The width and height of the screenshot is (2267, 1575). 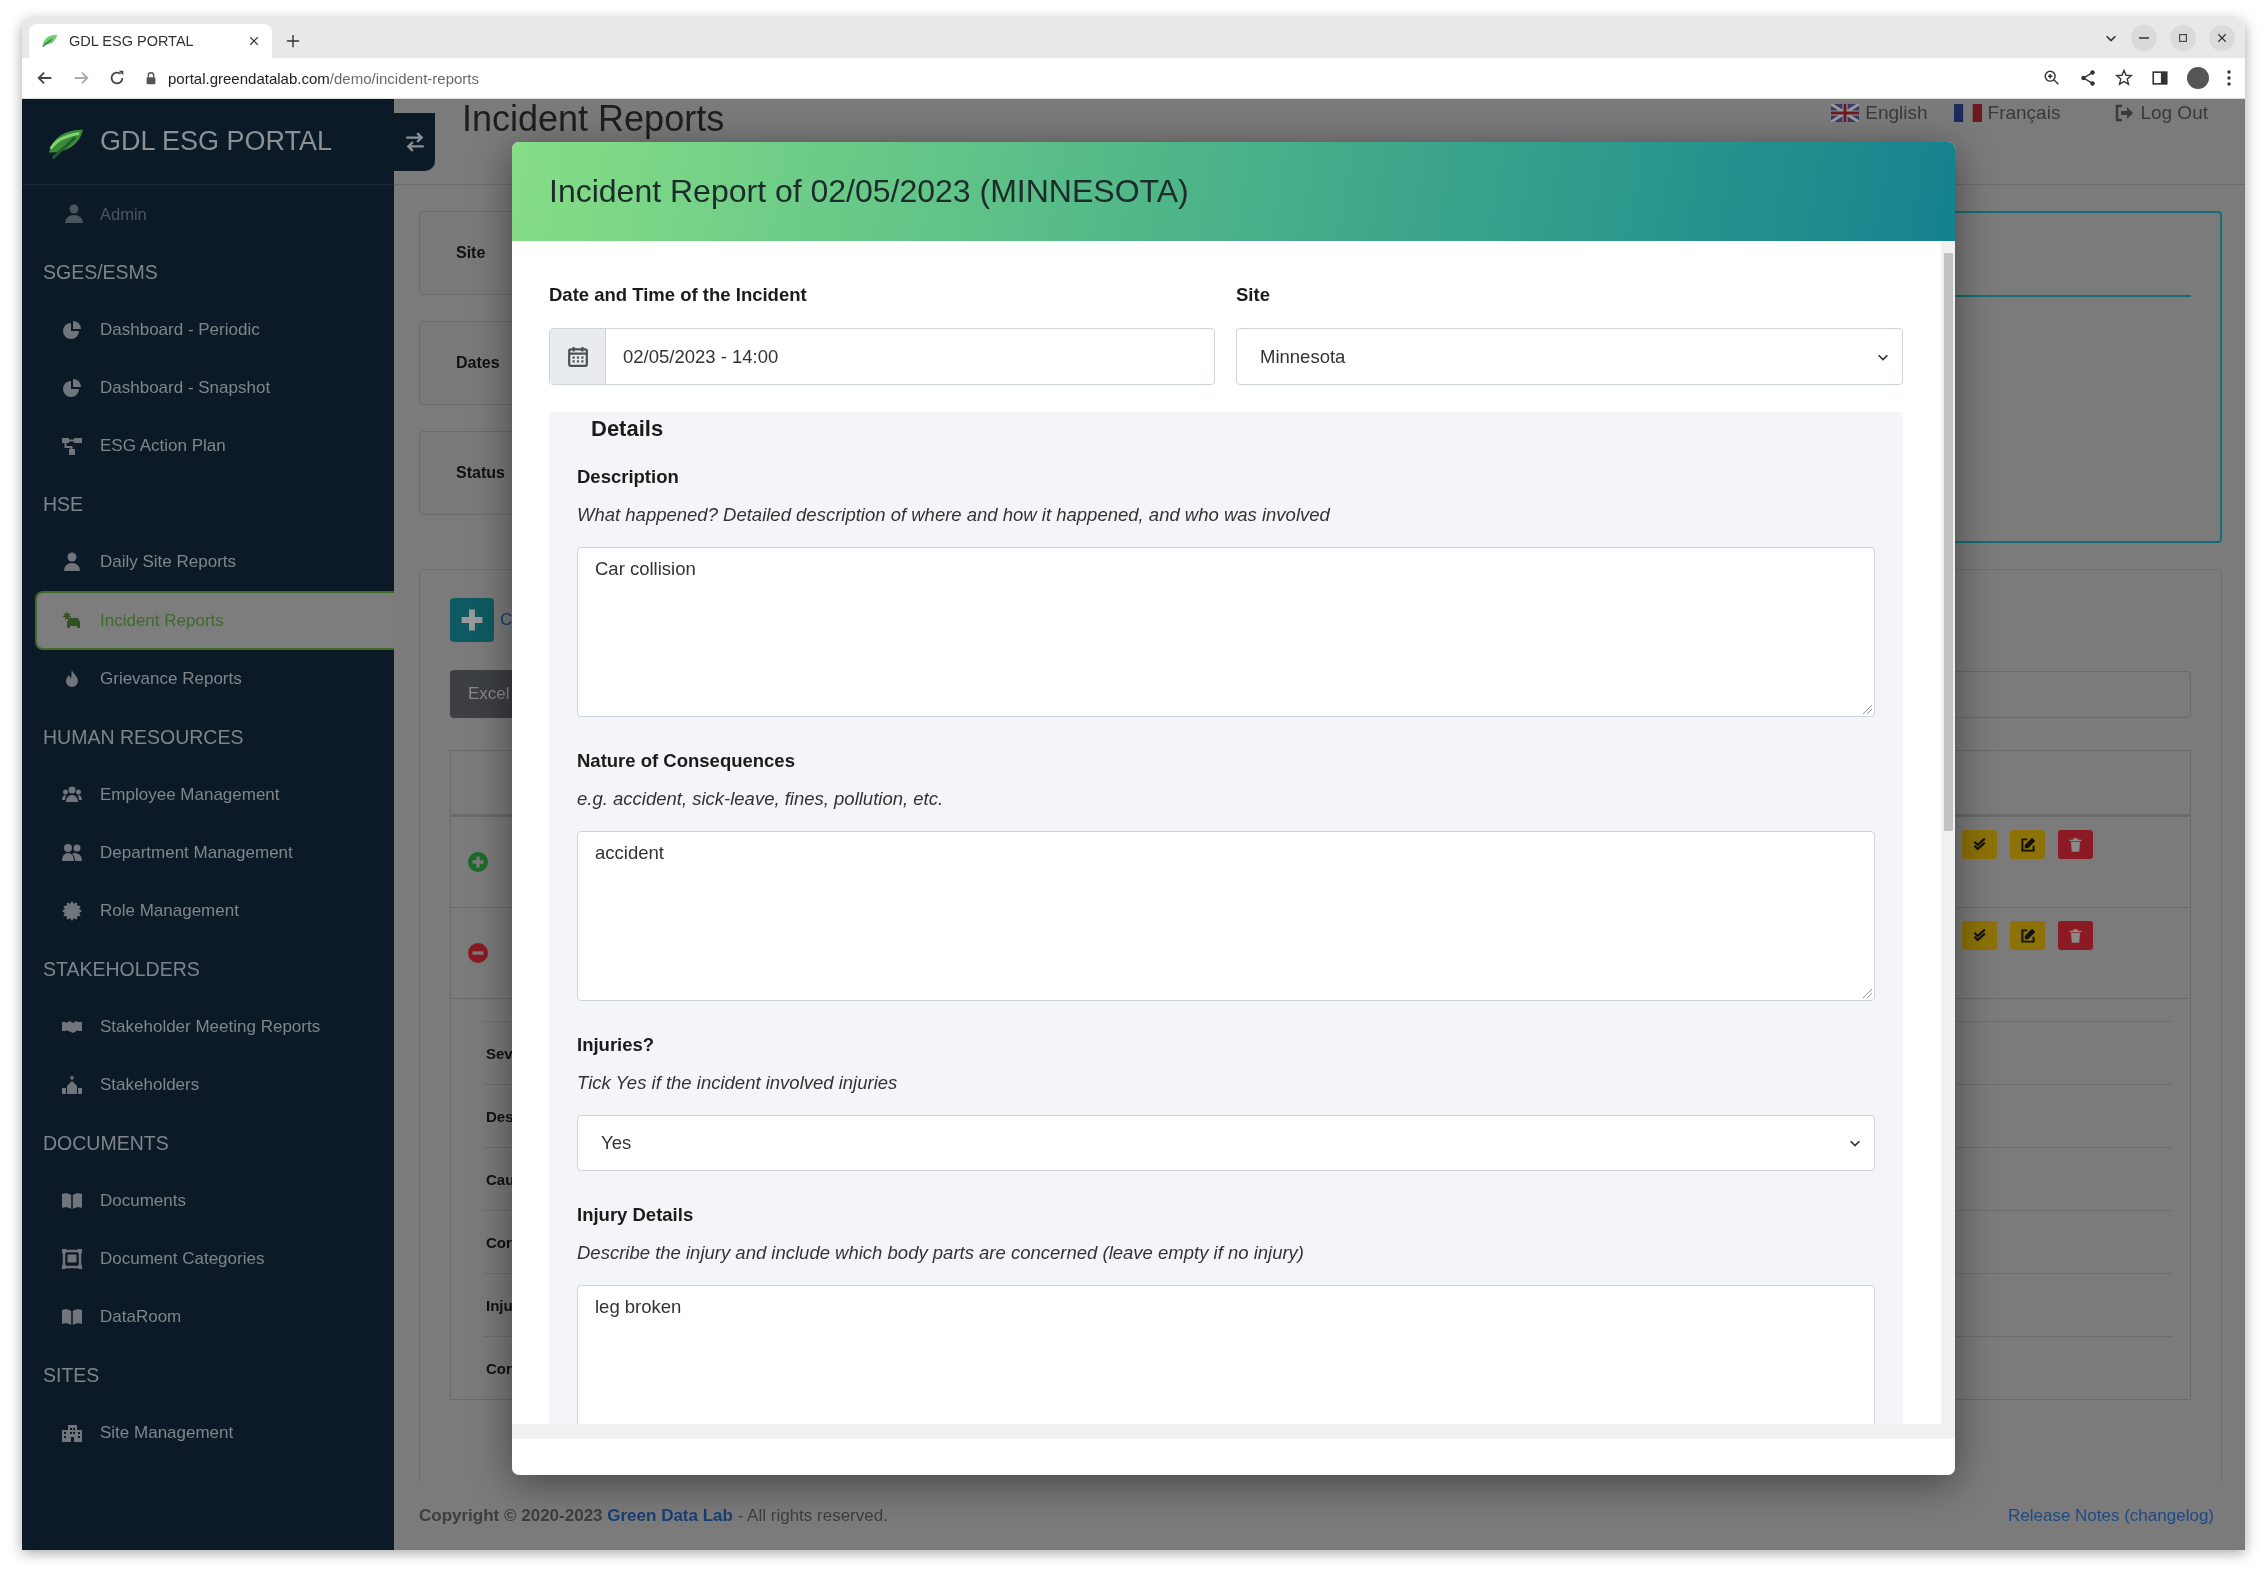 What do you see at coordinates (72, 446) in the screenshot?
I see `hierarchy-icon` at bounding box center [72, 446].